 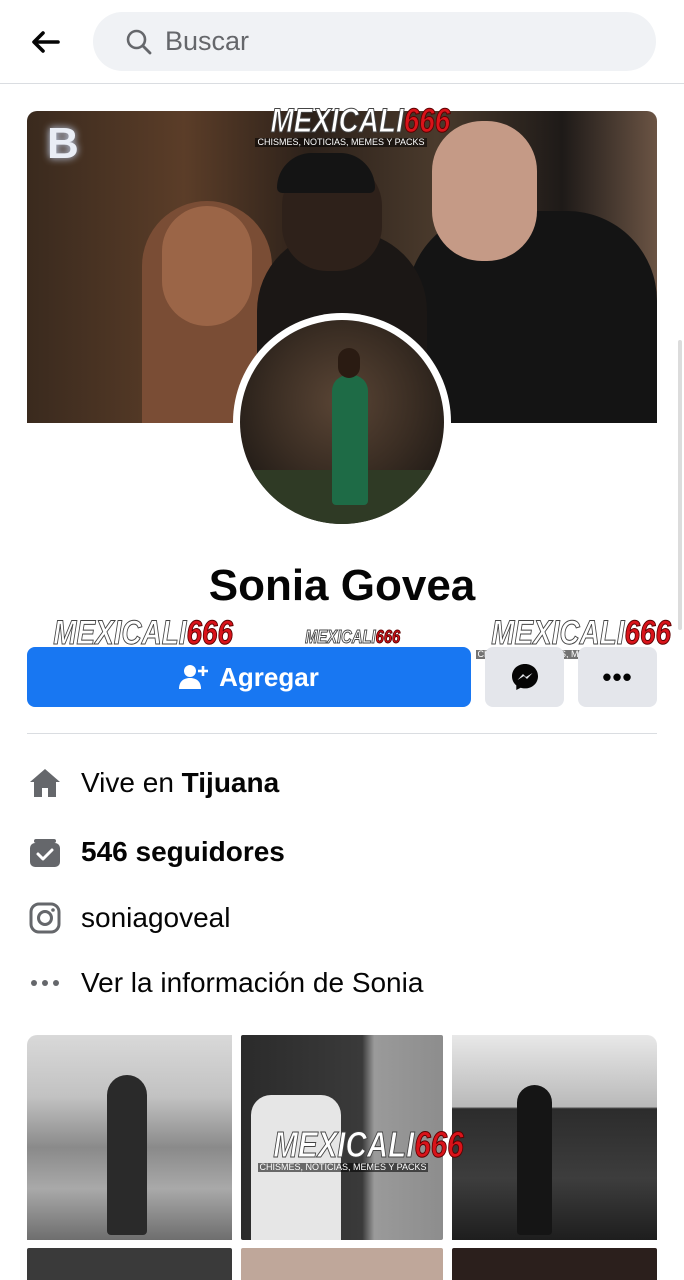 I want to click on add-friend-label: Agregar, so click(x=269, y=676).